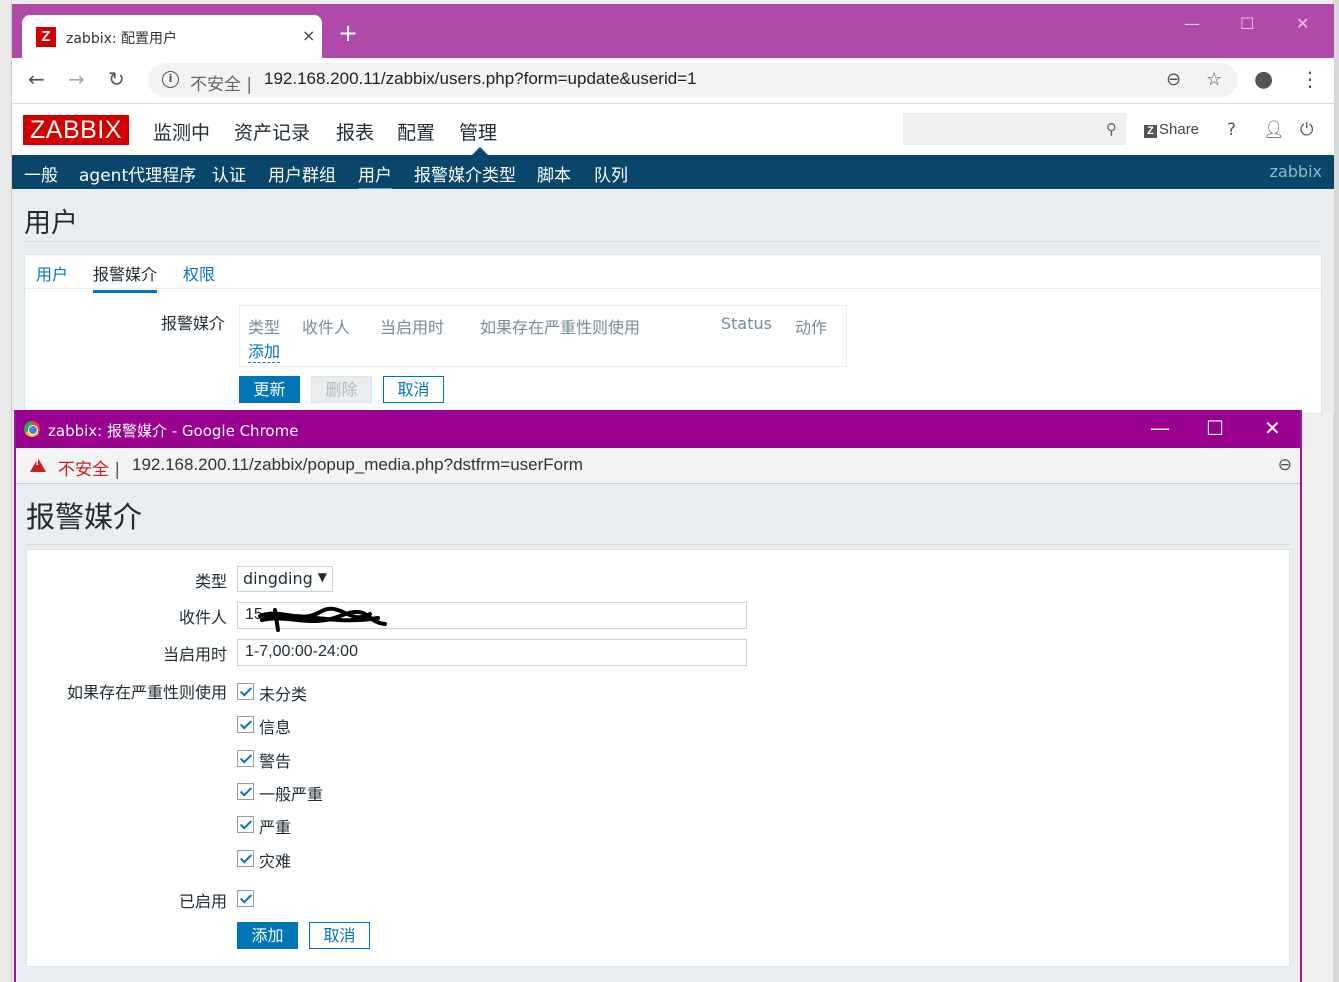  Describe the element at coordinates (1272, 428) in the screenshot. I see `popup-close-icon: ✕` at that location.